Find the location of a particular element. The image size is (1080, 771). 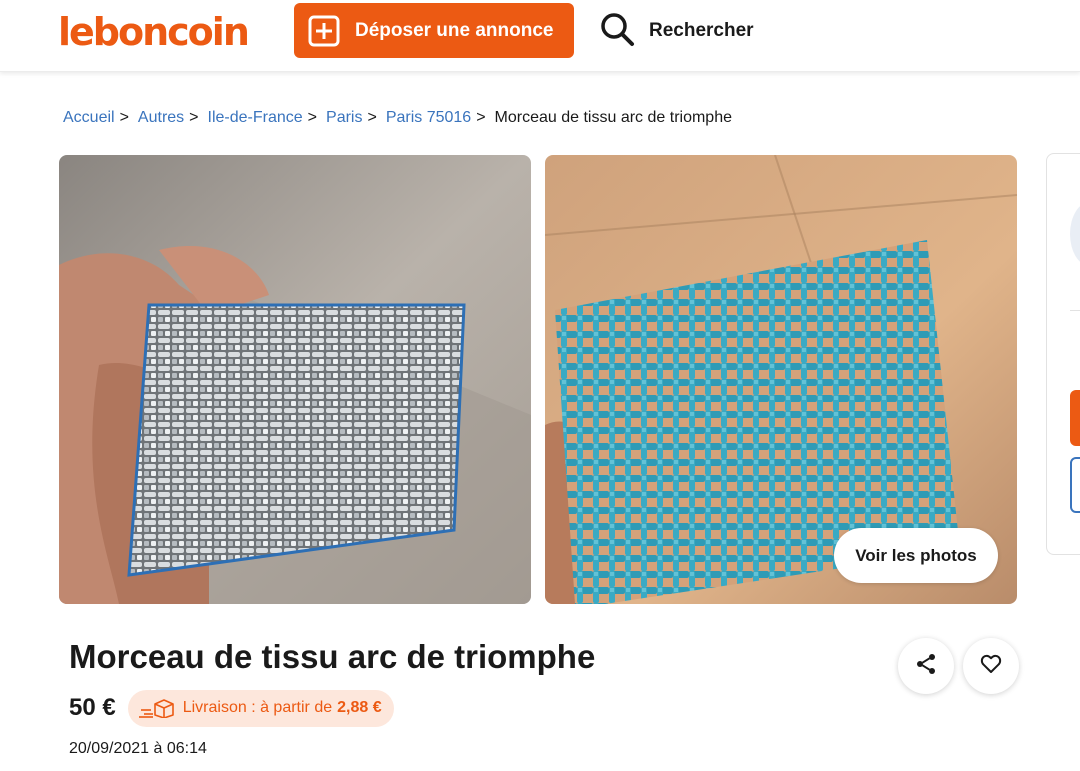

listing-date: 20/09/2021 à 06:14 is located at coordinates (138, 748).